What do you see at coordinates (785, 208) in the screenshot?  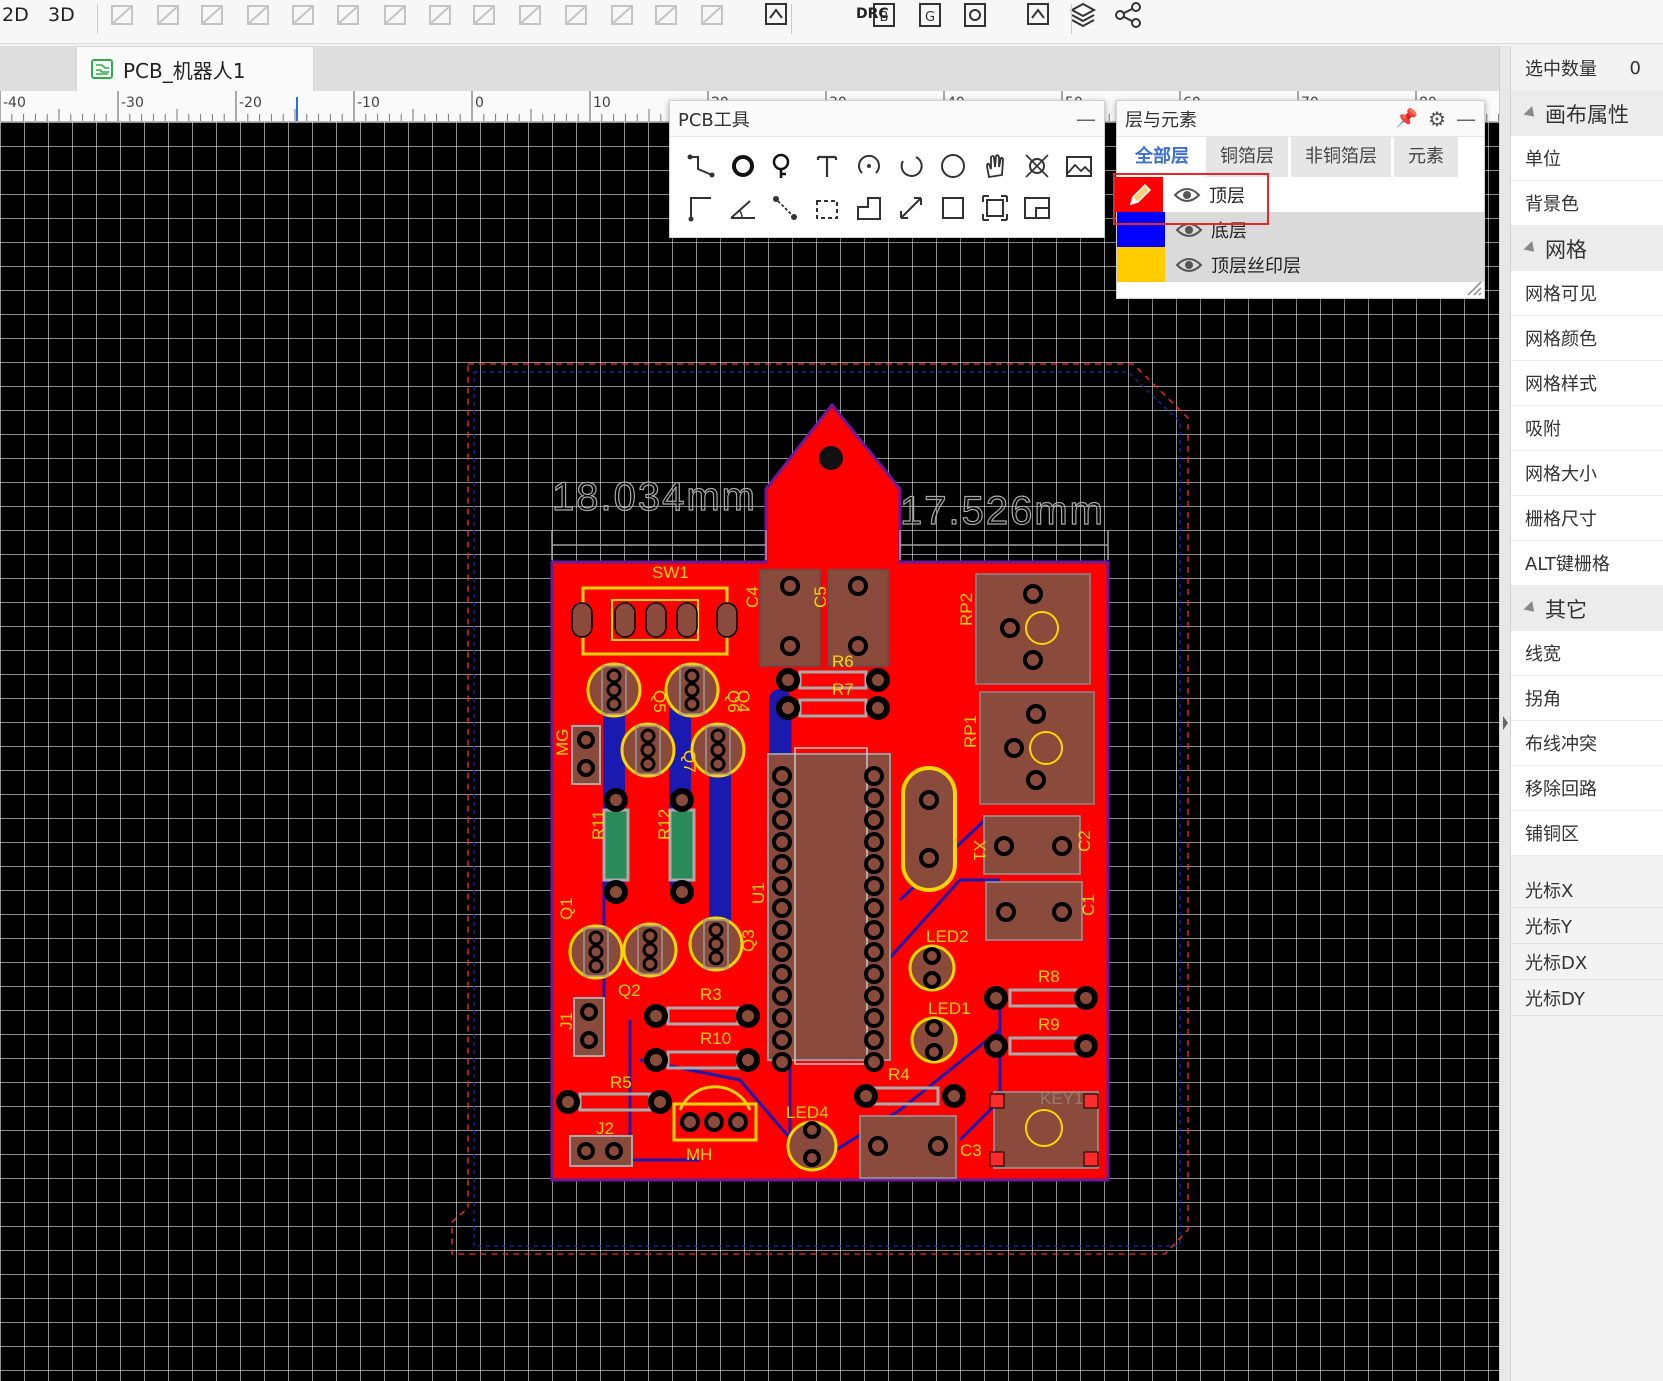 I see `connect-pad-icon` at bounding box center [785, 208].